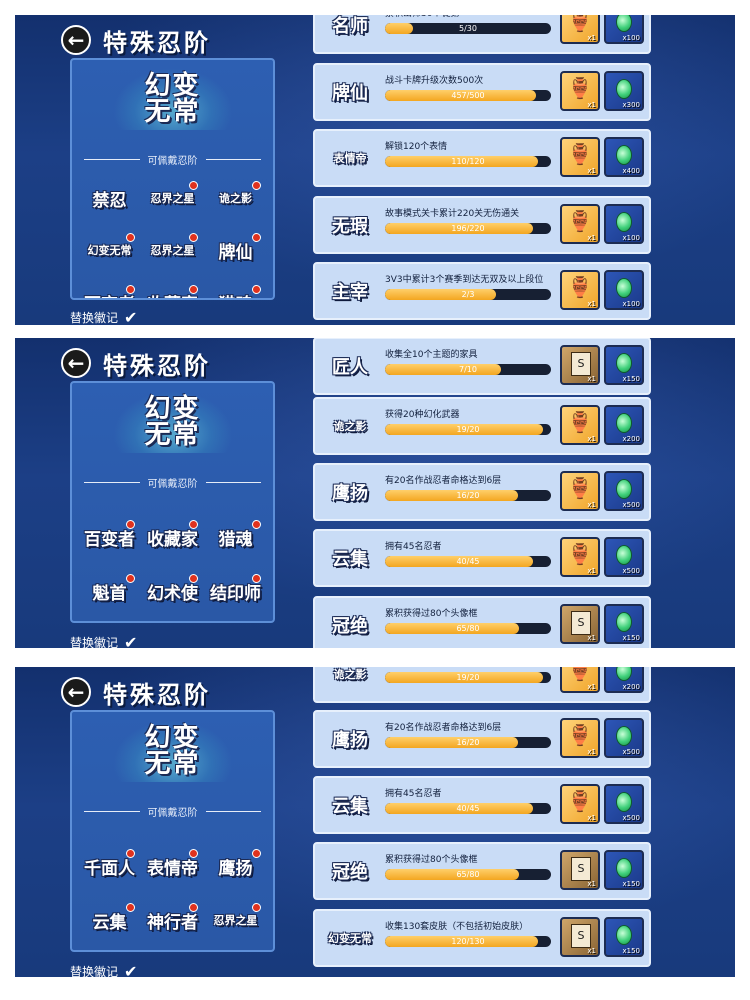 The image size is (750, 1000). I want to click on achievement-row: 冠绝 累积获得过80个头像框 65/80 Sx1 x150, so click(482, 622).